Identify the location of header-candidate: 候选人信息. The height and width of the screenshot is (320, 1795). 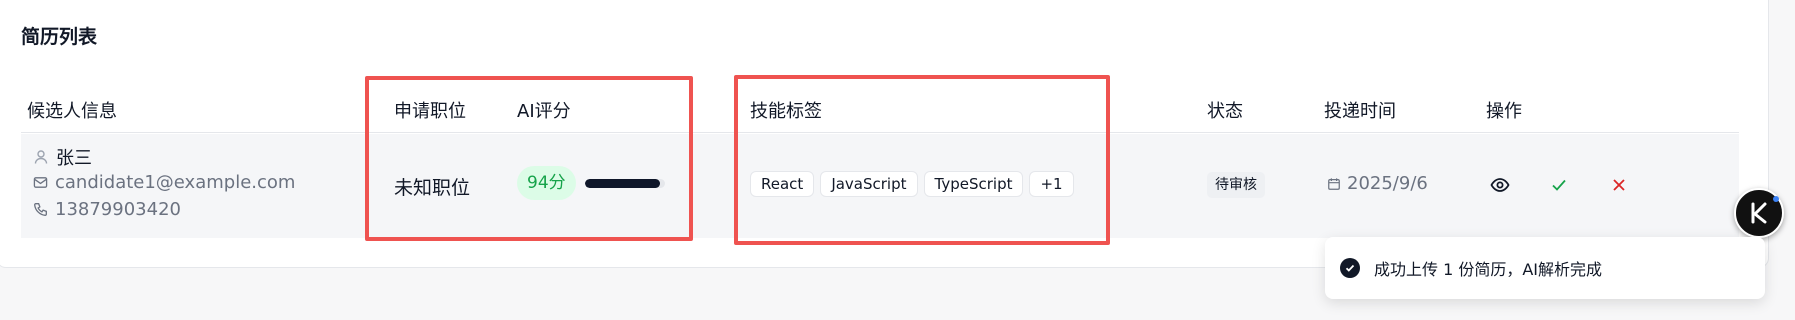
(72, 111).